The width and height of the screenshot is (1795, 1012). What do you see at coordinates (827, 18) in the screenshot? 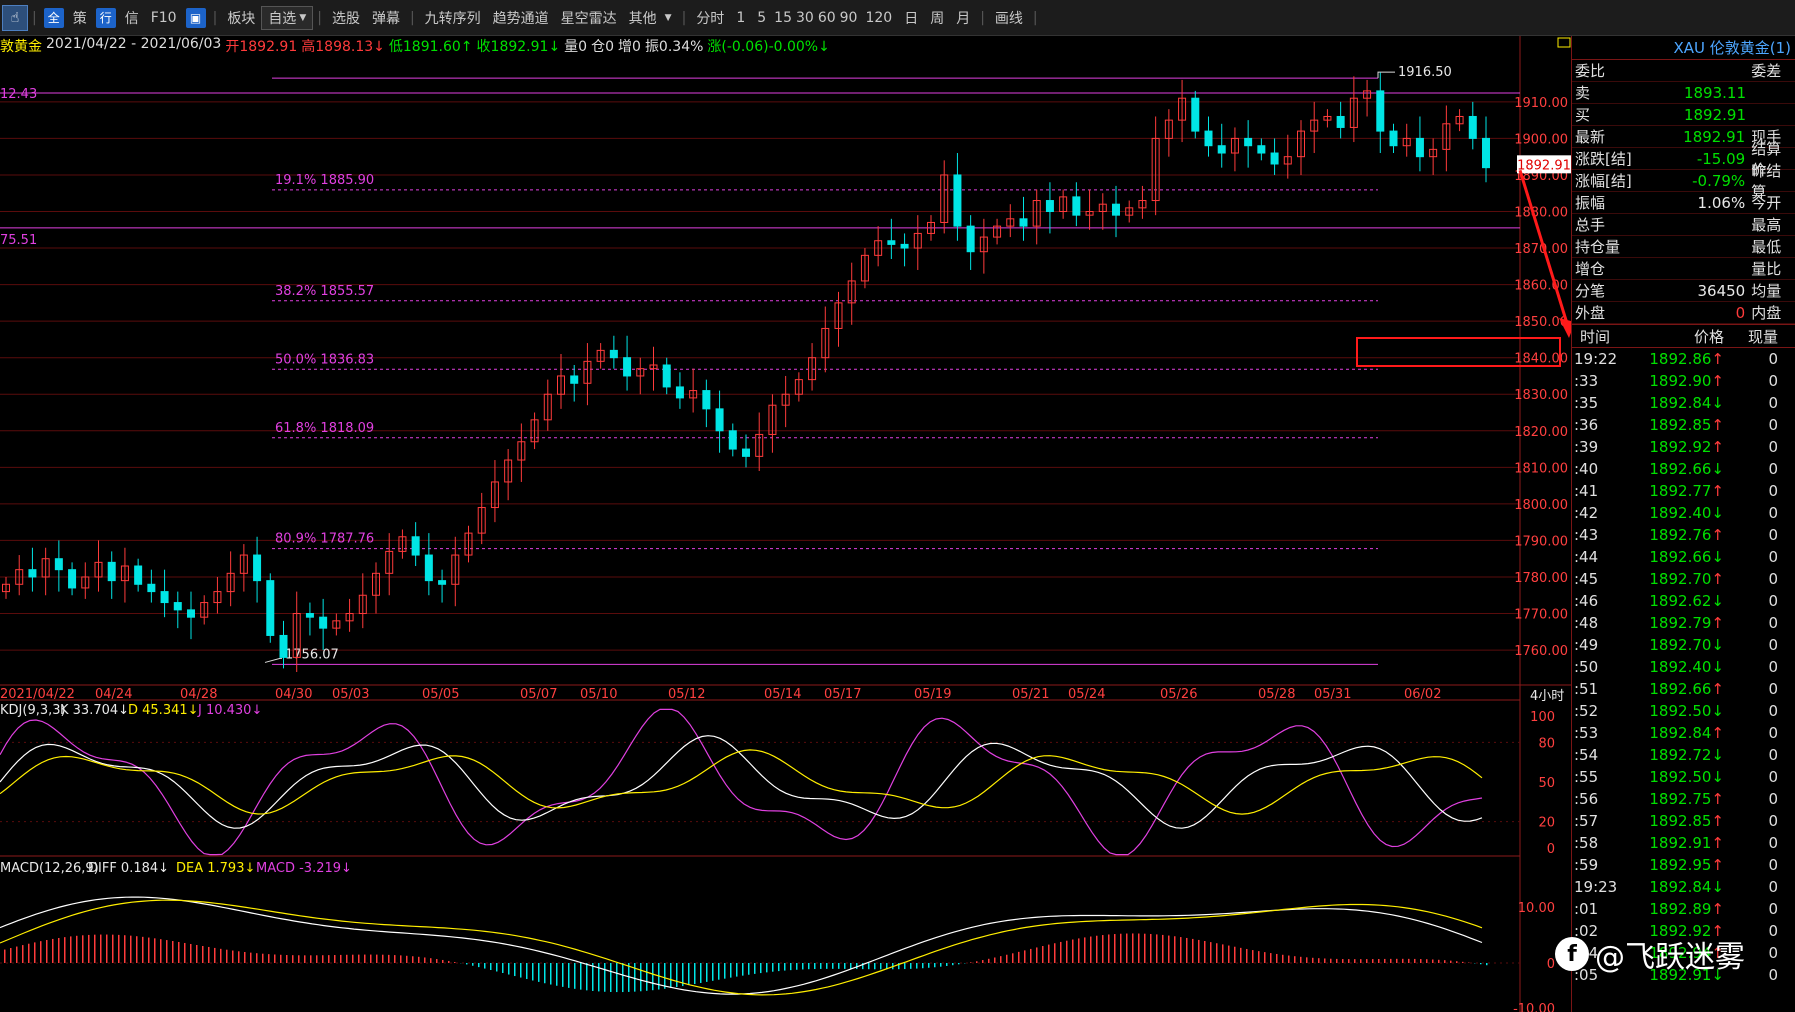
I see `period-60-button: 60` at bounding box center [827, 18].